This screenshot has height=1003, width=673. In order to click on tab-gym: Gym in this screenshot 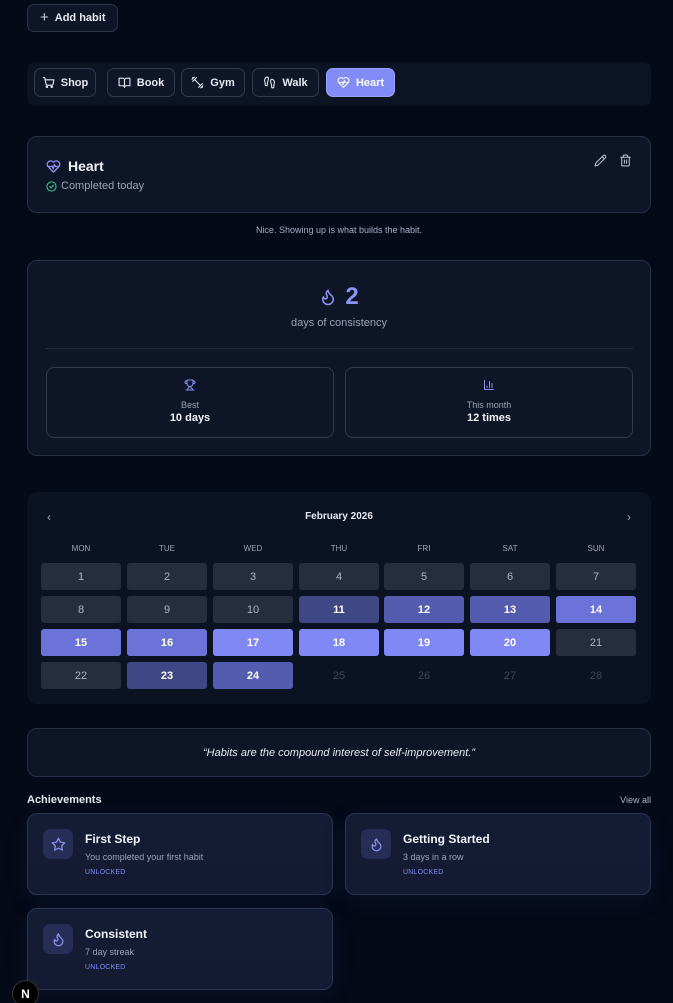, I will do `click(213, 82)`.